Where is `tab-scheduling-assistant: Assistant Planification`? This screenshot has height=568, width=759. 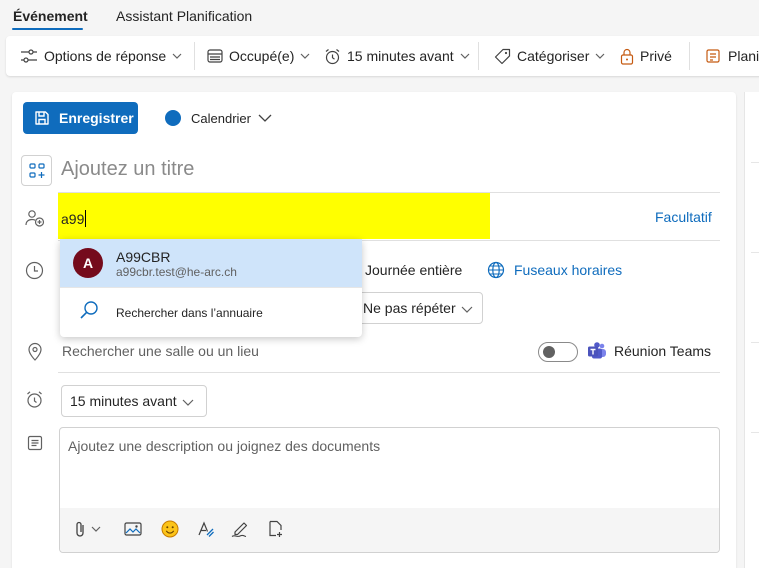
tab-scheduling-assistant: Assistant Planification is located at coordinates (184, 16).